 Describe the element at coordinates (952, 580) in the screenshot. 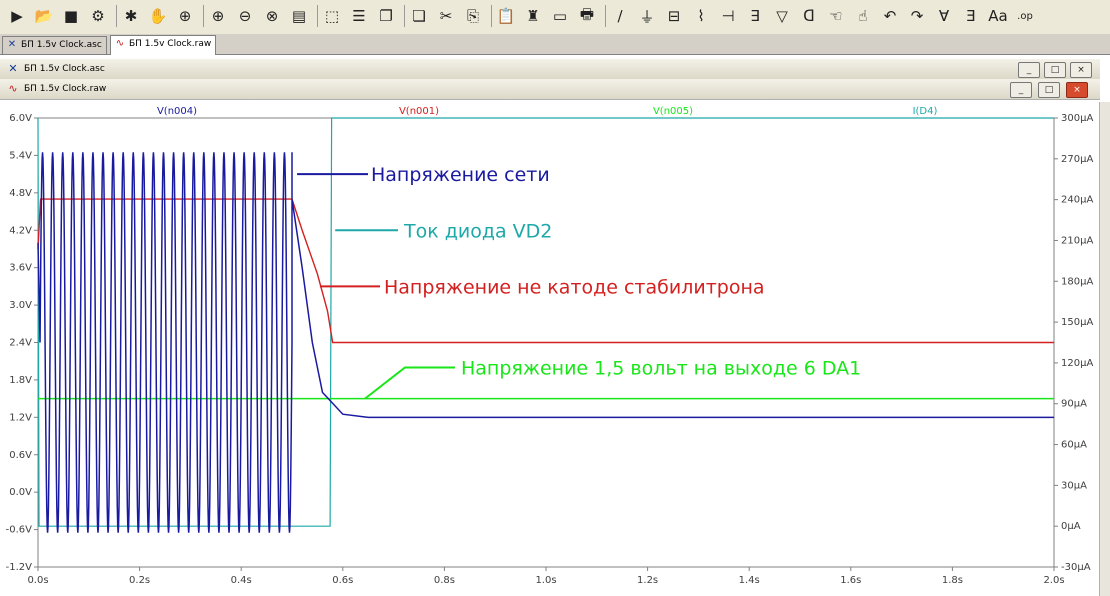

I see `x-tick-label: 1.8s` at that location.